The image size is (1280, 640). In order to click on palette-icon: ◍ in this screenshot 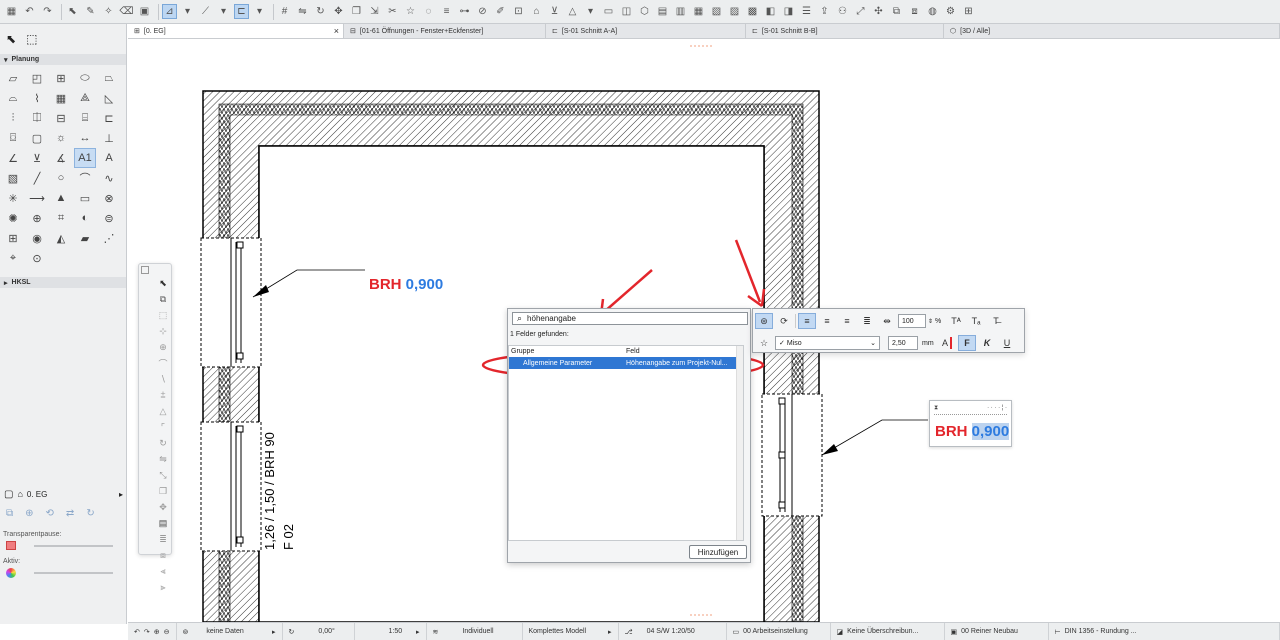, I will do `click(932, 11)`.